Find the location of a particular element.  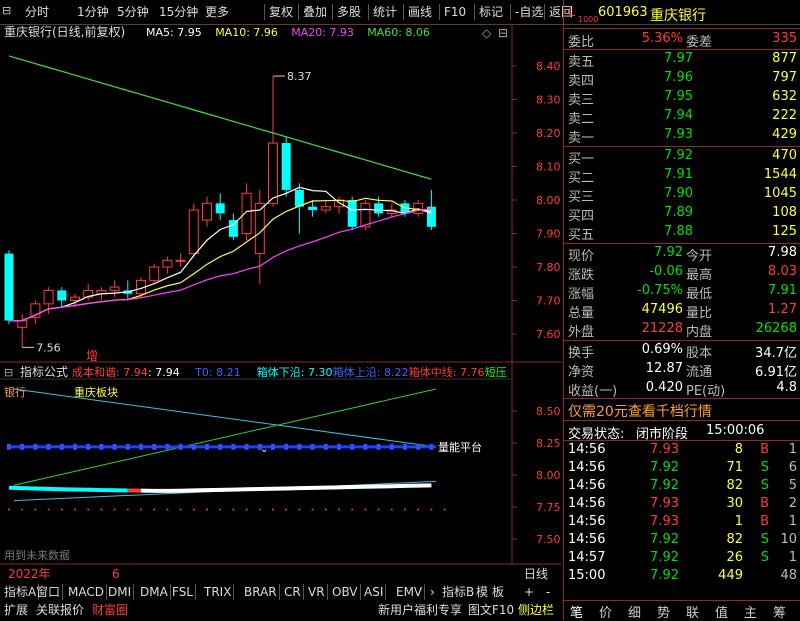

indicator-tick-label: 8.50 is located at coordinates (548, 411).